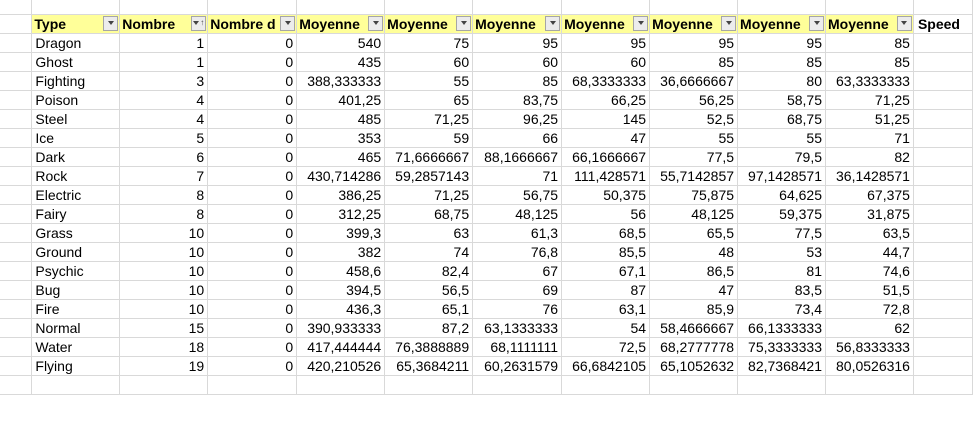  I want to click on value-cell: 485, so click(341, 118).